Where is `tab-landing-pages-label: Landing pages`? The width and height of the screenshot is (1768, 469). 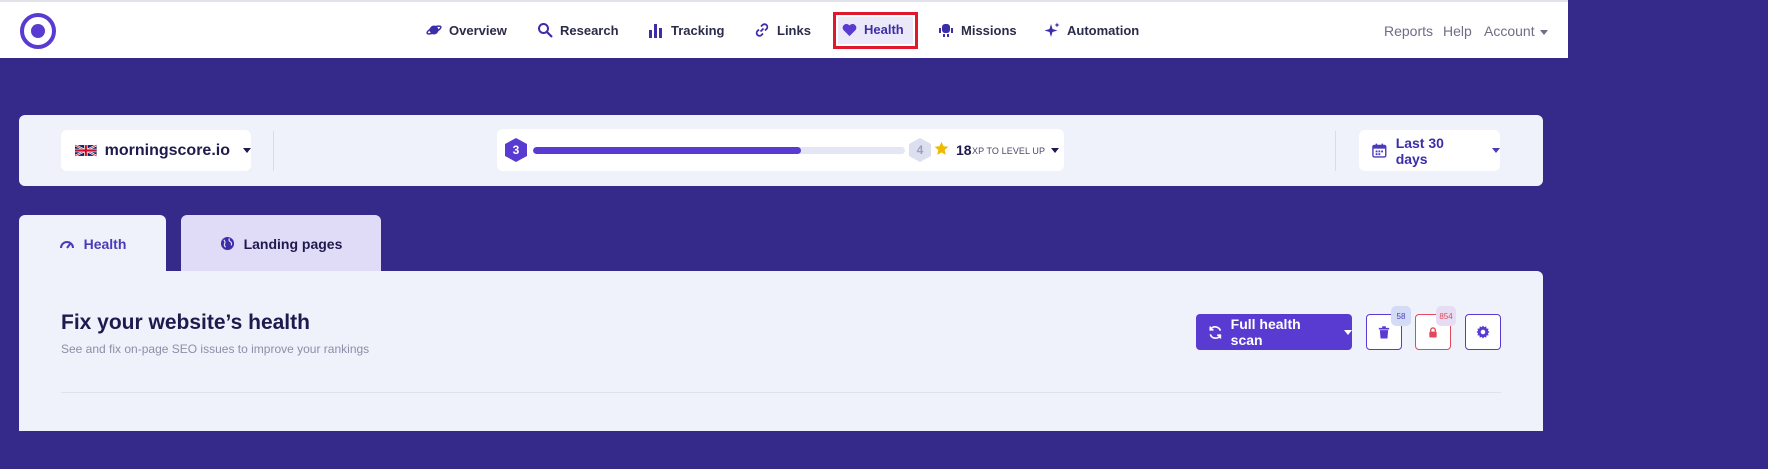 tab-landing-pages-label: Landing pages is located at coordinates (293, 243).